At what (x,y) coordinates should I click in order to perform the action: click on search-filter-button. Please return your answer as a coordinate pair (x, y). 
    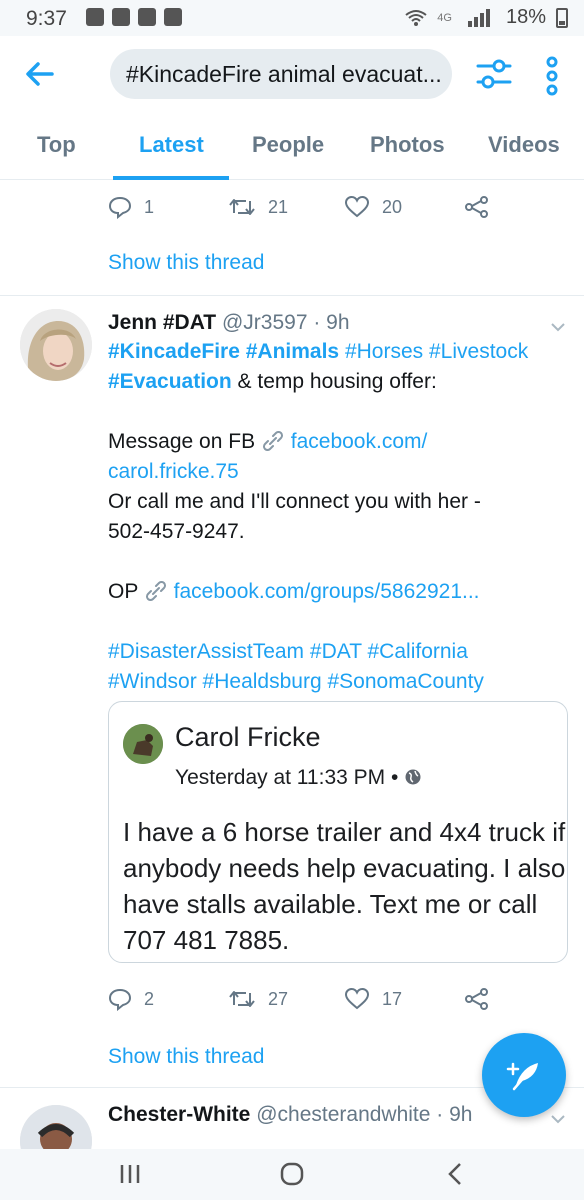
    Looking at the image, I should click on (494, 74).